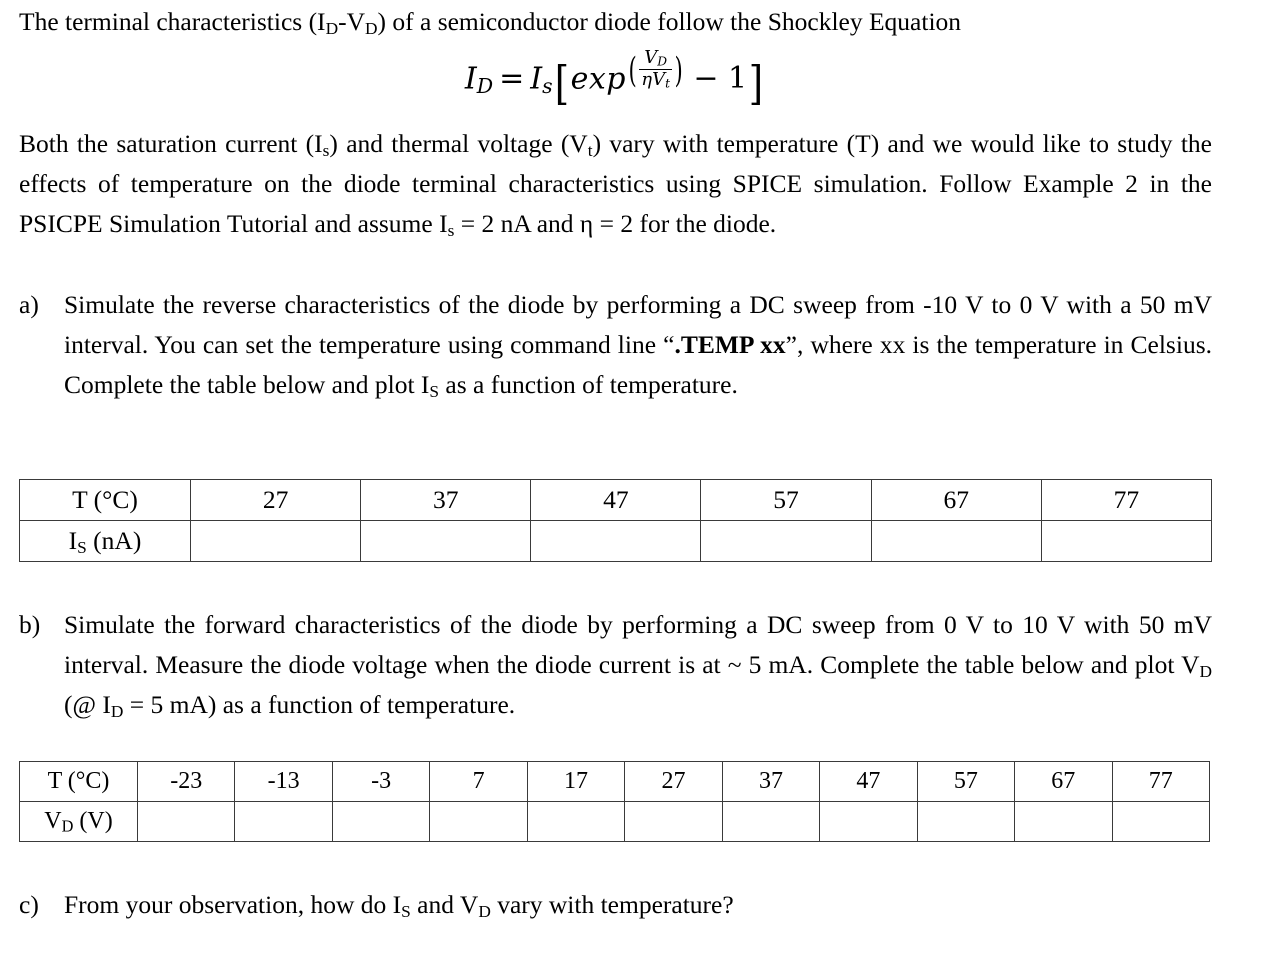  I want to click on table-is-label-unit: (nA), so click(114, 540).